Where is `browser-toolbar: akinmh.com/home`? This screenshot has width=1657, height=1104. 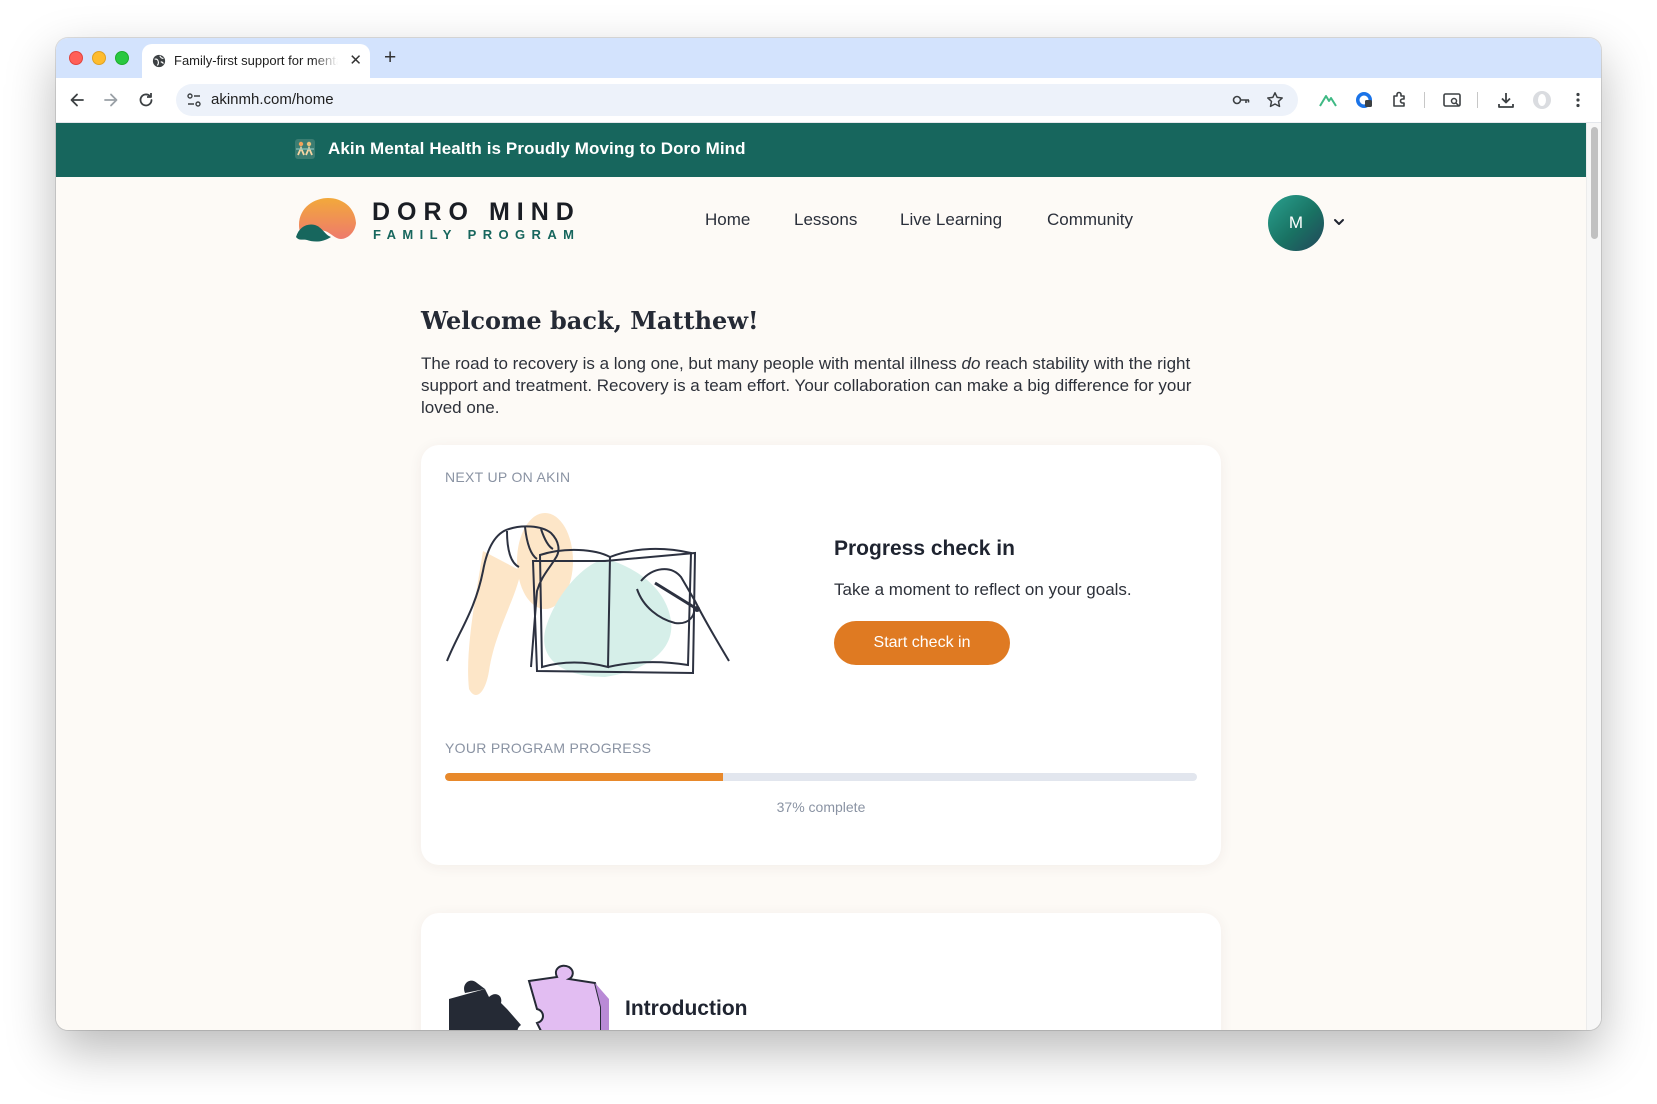
browser-toolbar: akinmh.com/home is located at coordinates (828, 100).